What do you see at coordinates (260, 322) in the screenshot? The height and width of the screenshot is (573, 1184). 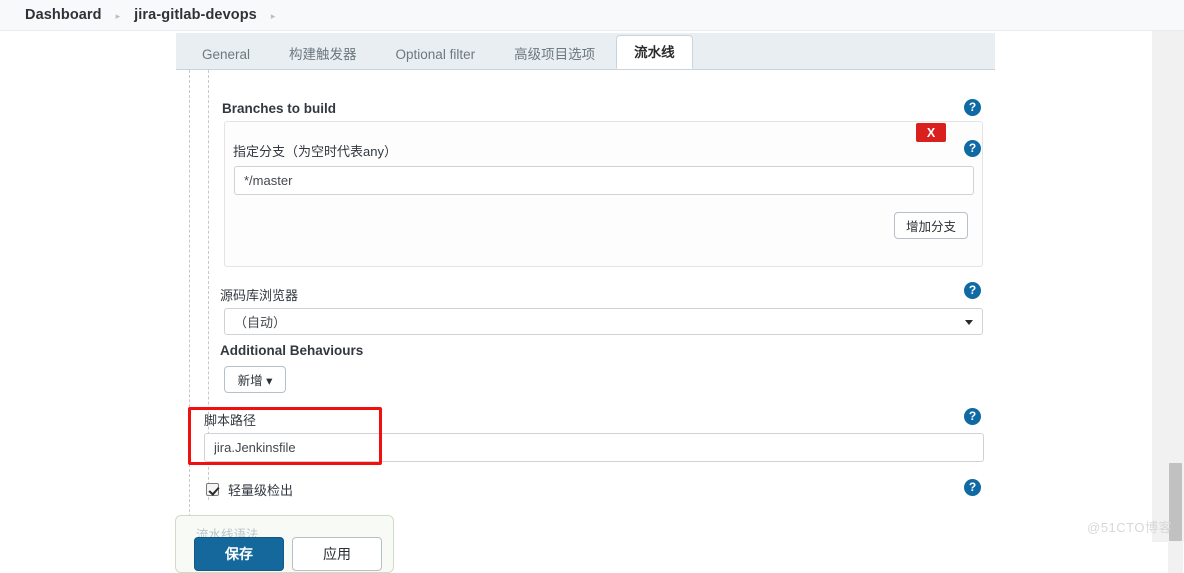 I see `repository-browser-selected-value: （自动）` at bounding box center [260, 322].